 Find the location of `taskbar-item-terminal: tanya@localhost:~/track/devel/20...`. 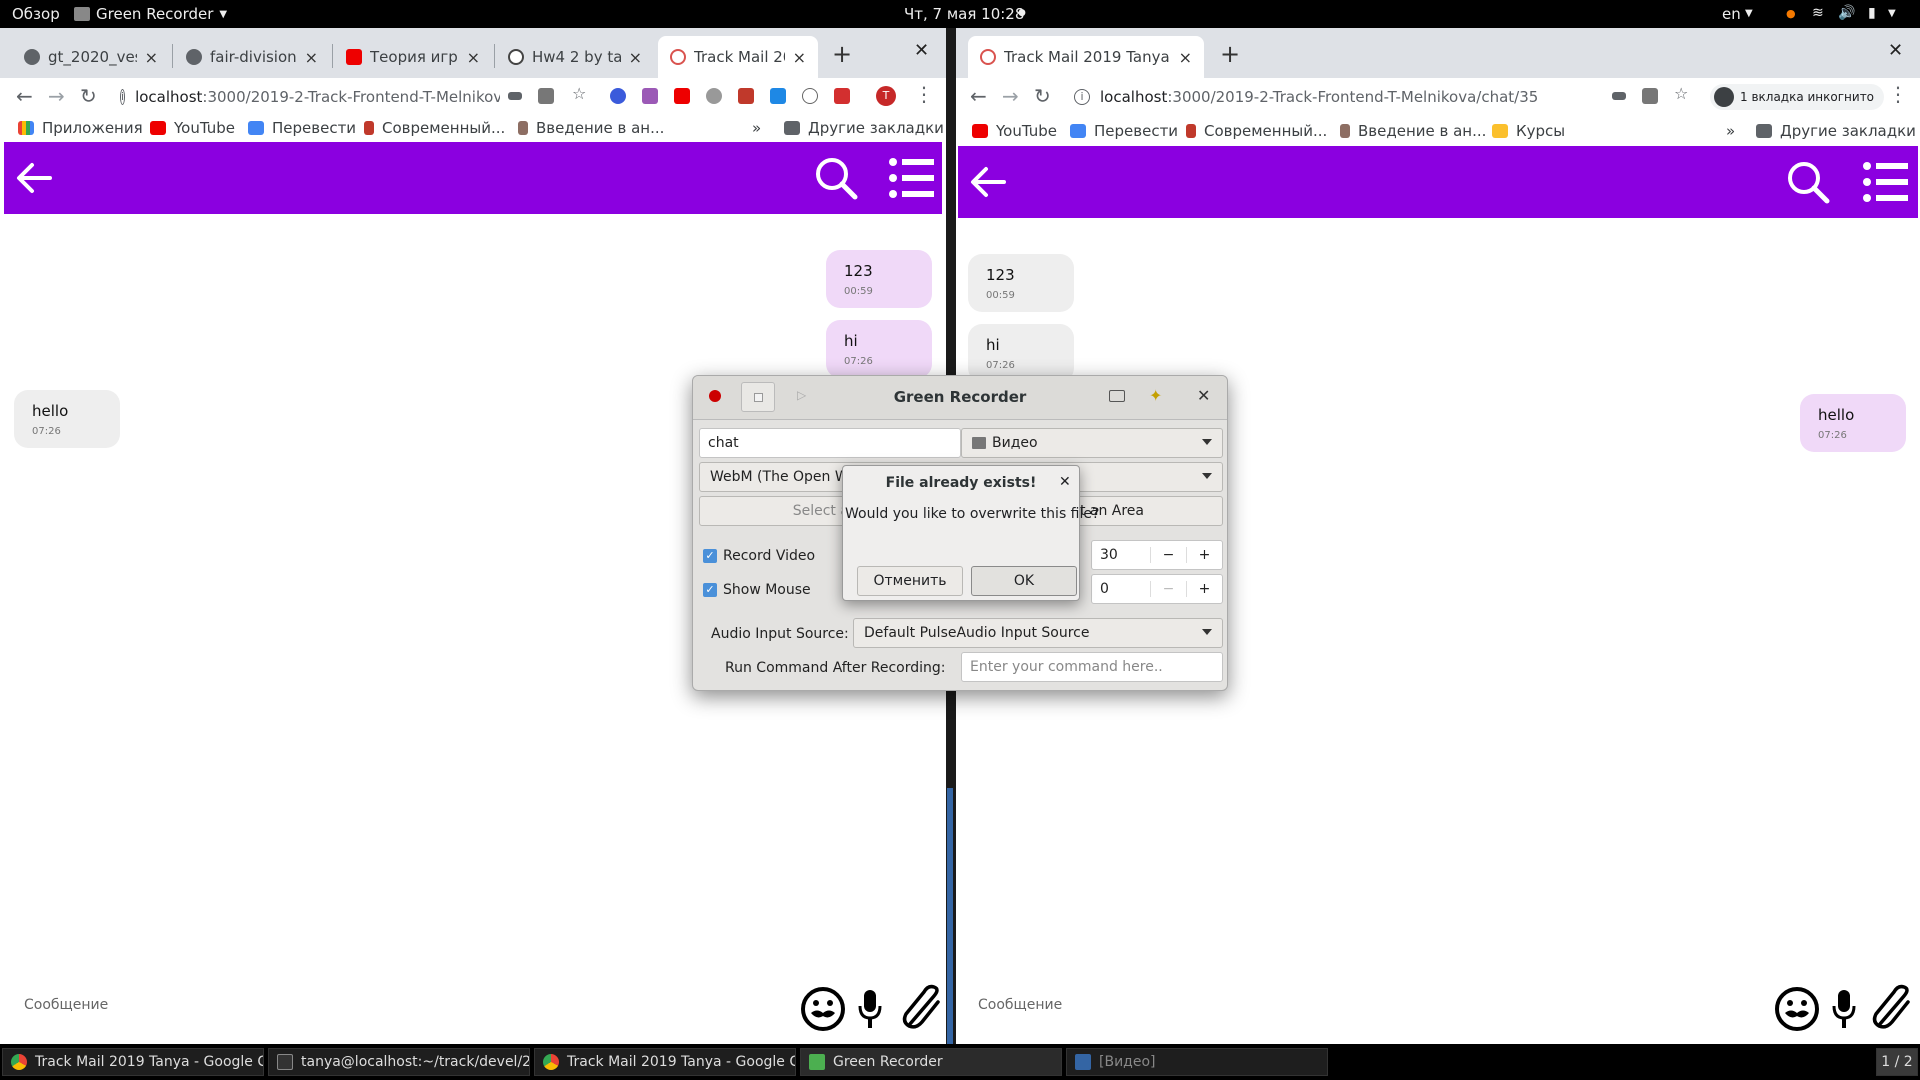

taskbar-item-terminal: tanya@localhost:~/track/devel/20... is located at coordinates (399, 1062).